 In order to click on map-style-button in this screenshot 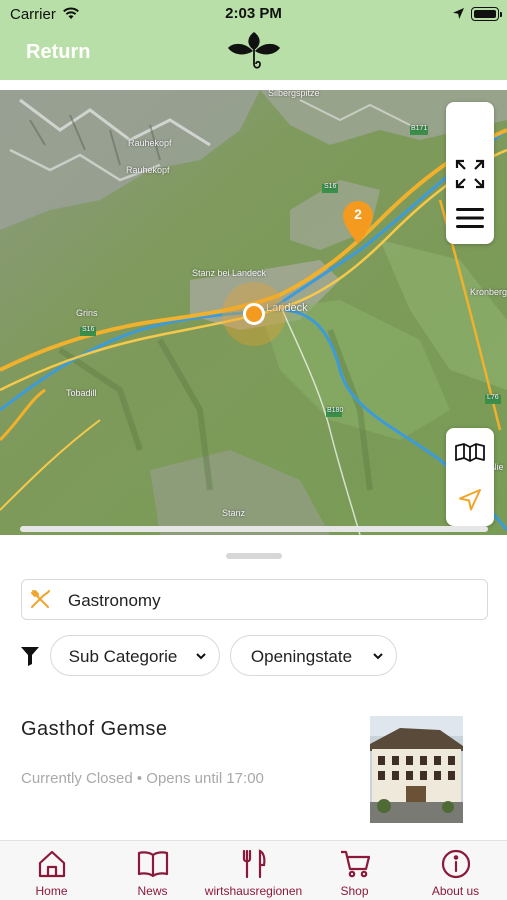, I will do `click(470, 454)`.